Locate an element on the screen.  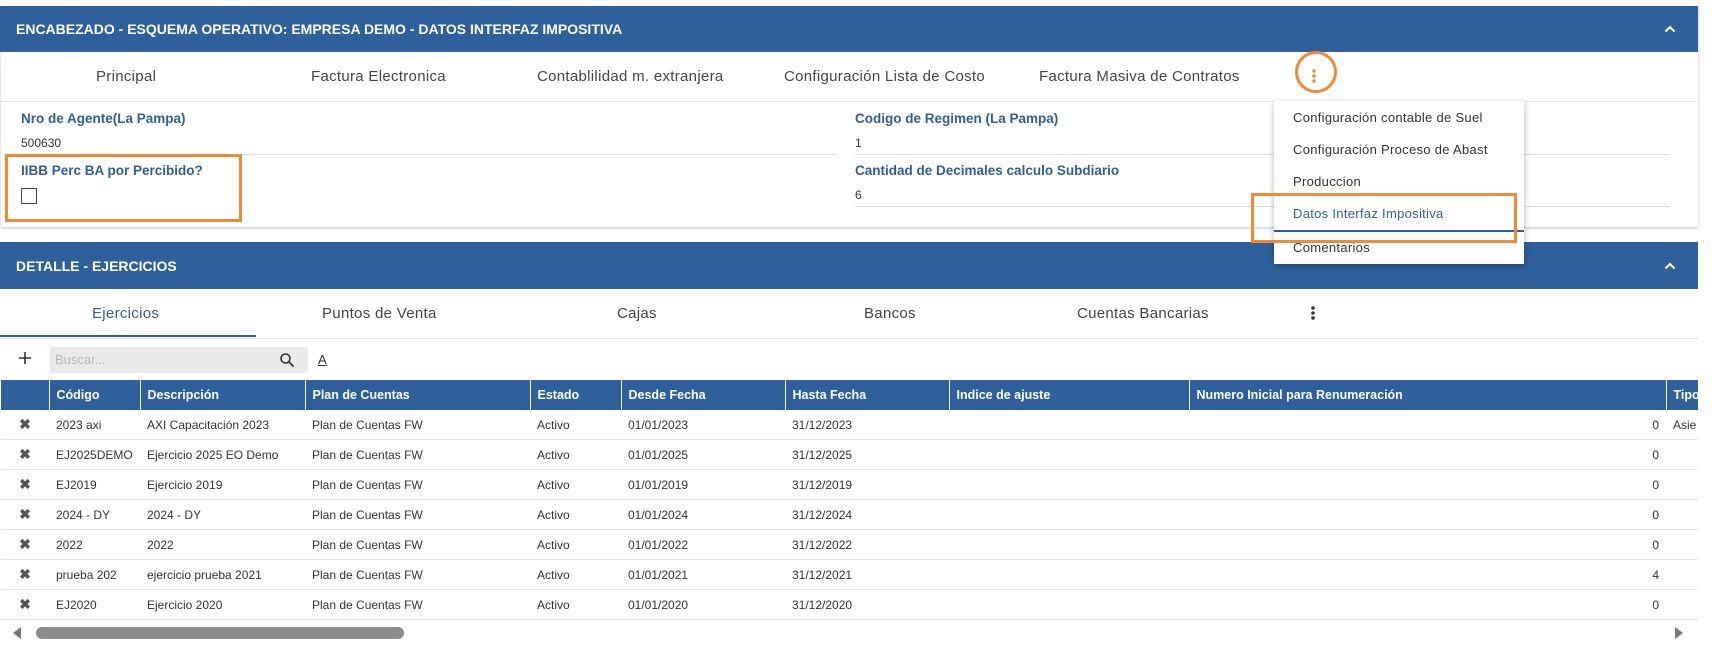
horizontal-scrollbar is located at coordinates (849, 631).